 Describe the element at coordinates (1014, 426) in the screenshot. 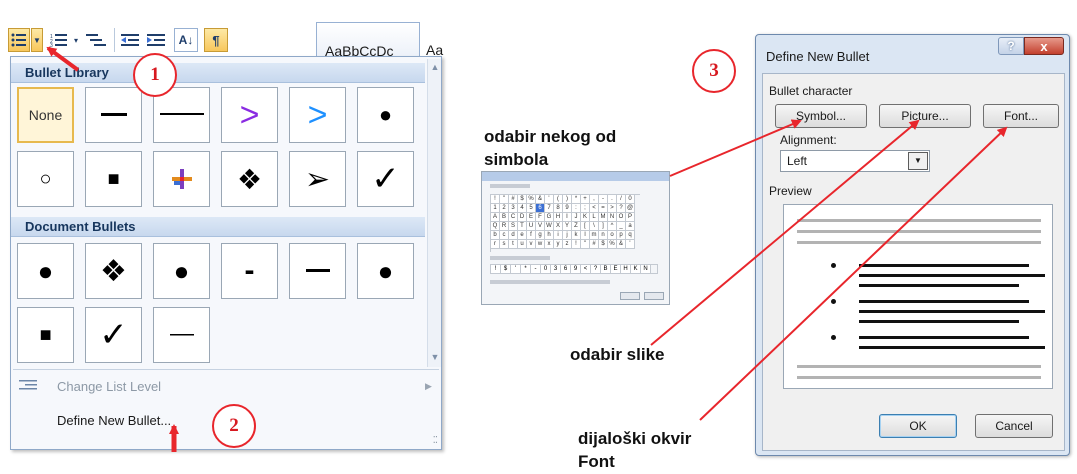

I see `cancel-button: Cancel` at that location.